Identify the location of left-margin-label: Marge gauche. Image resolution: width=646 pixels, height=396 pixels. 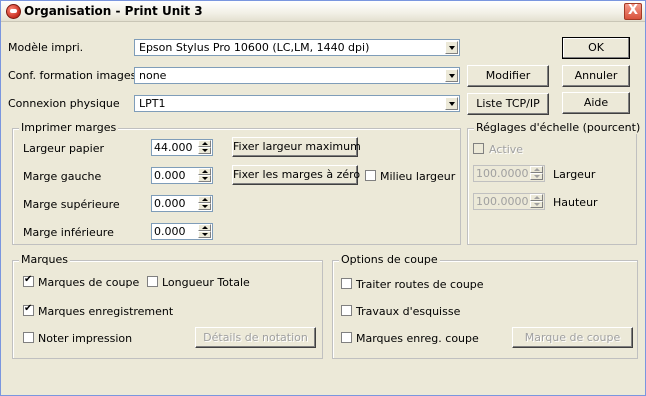
(62, 176).